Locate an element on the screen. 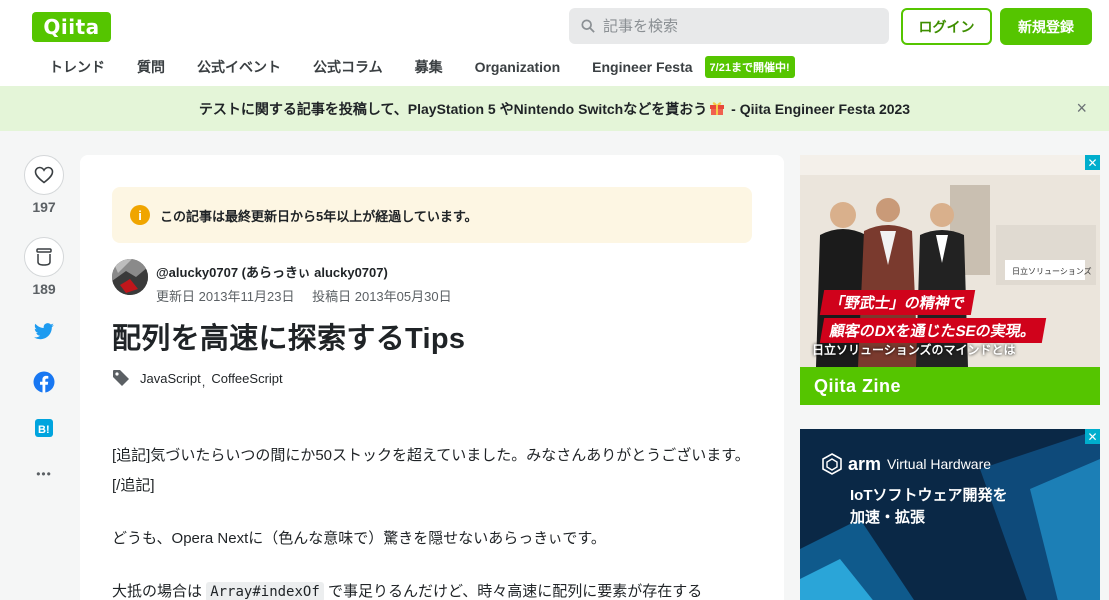 Image resolution: width=1109 pixels, height=600 pixels. nav-engineer-festa: Engineer Festa is located at coordinates (642, 67).